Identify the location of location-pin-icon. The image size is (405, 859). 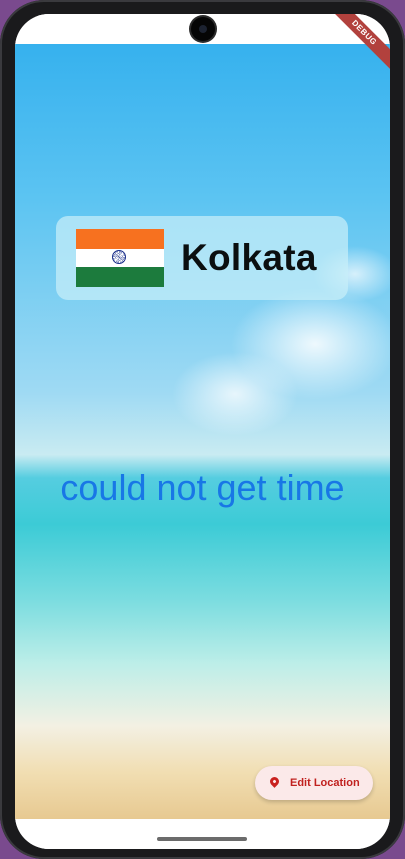
(274, 781).